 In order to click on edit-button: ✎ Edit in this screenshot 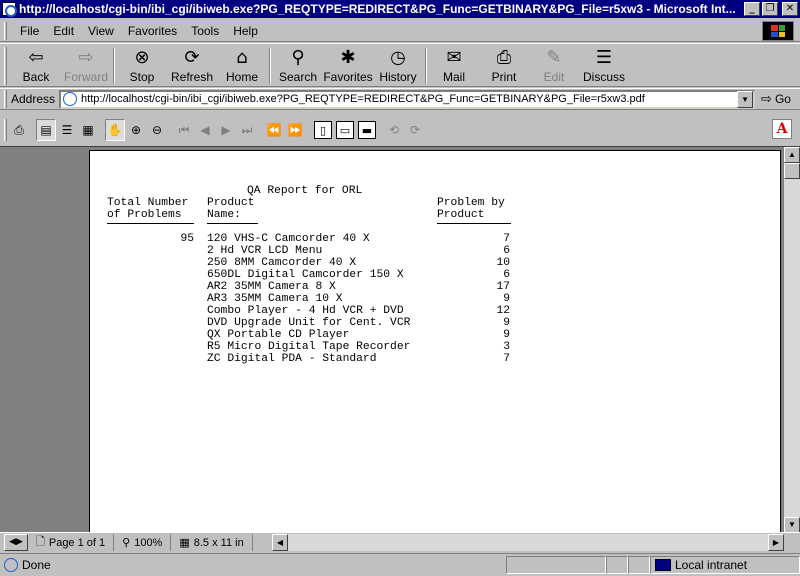, I will do `click(554, 65)`.